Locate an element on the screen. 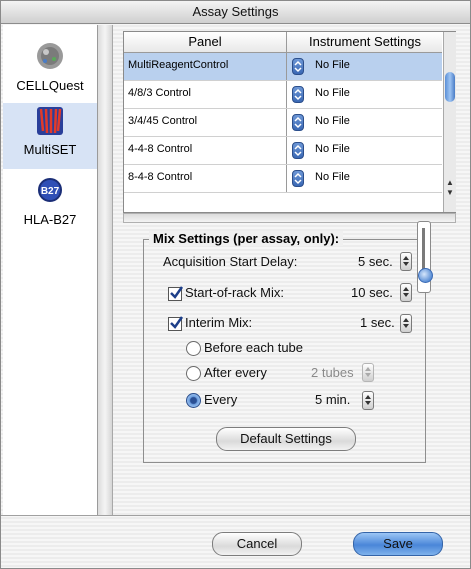  panel-name: 4/8/3 Control is located at coordinates (159, 93).